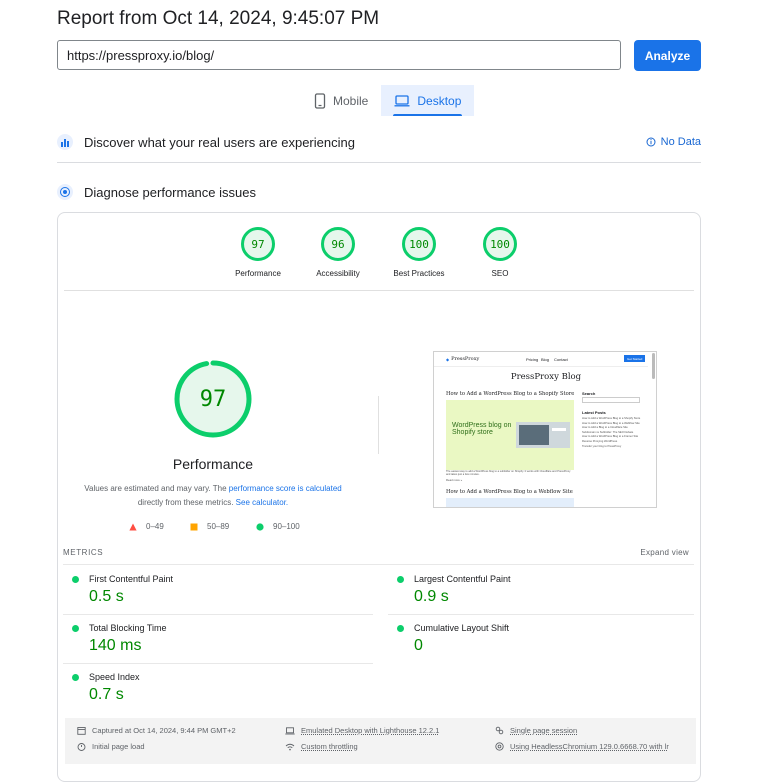 The width and height of the screenshot is (768, 782). I want to click on category-label: Accessibility, so click(338, 273).